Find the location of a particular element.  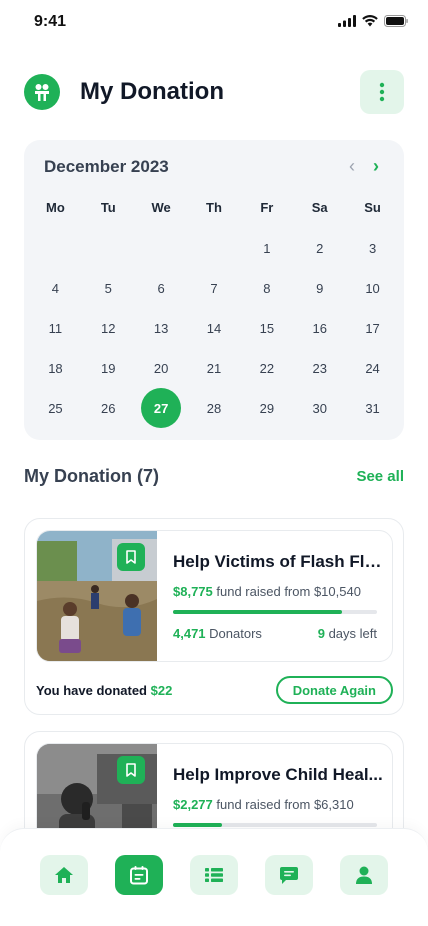

calendar-day-number: 17 is located at coordinates (372, 328).